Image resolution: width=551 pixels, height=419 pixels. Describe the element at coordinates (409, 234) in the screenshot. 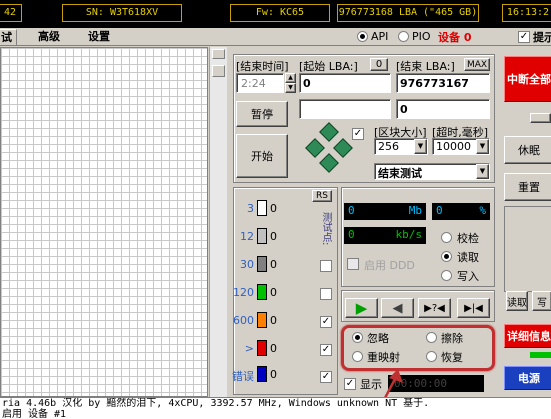

I see `speed-unit: kb/s` at that location.